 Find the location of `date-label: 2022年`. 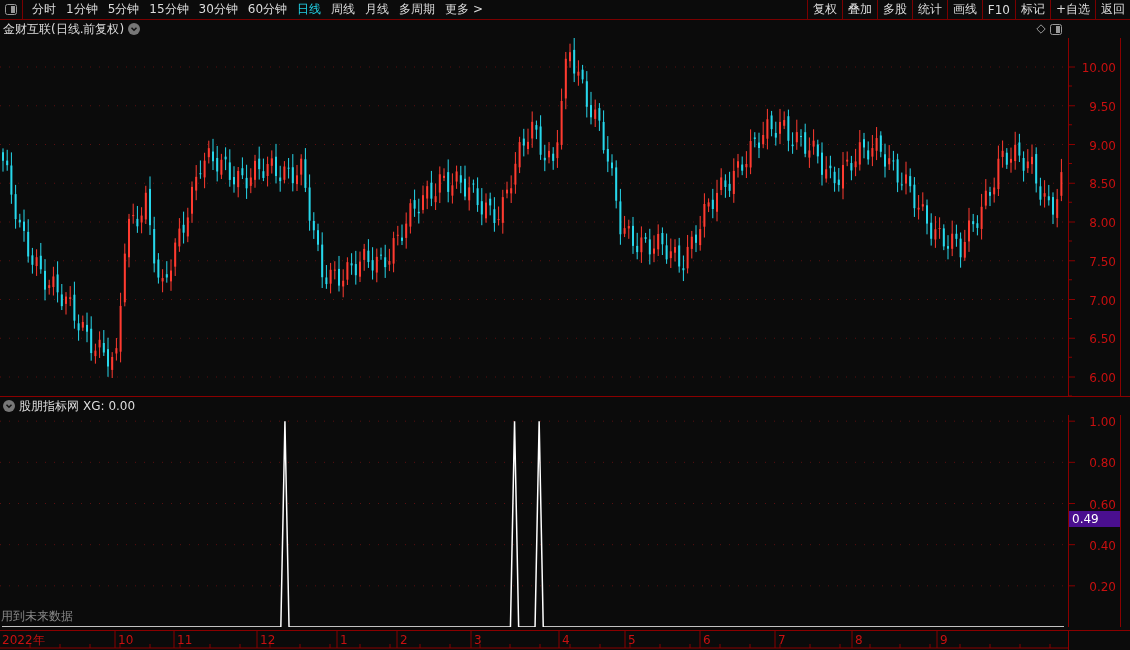

date-label: 2022年 is located at coordinates (23, 640).